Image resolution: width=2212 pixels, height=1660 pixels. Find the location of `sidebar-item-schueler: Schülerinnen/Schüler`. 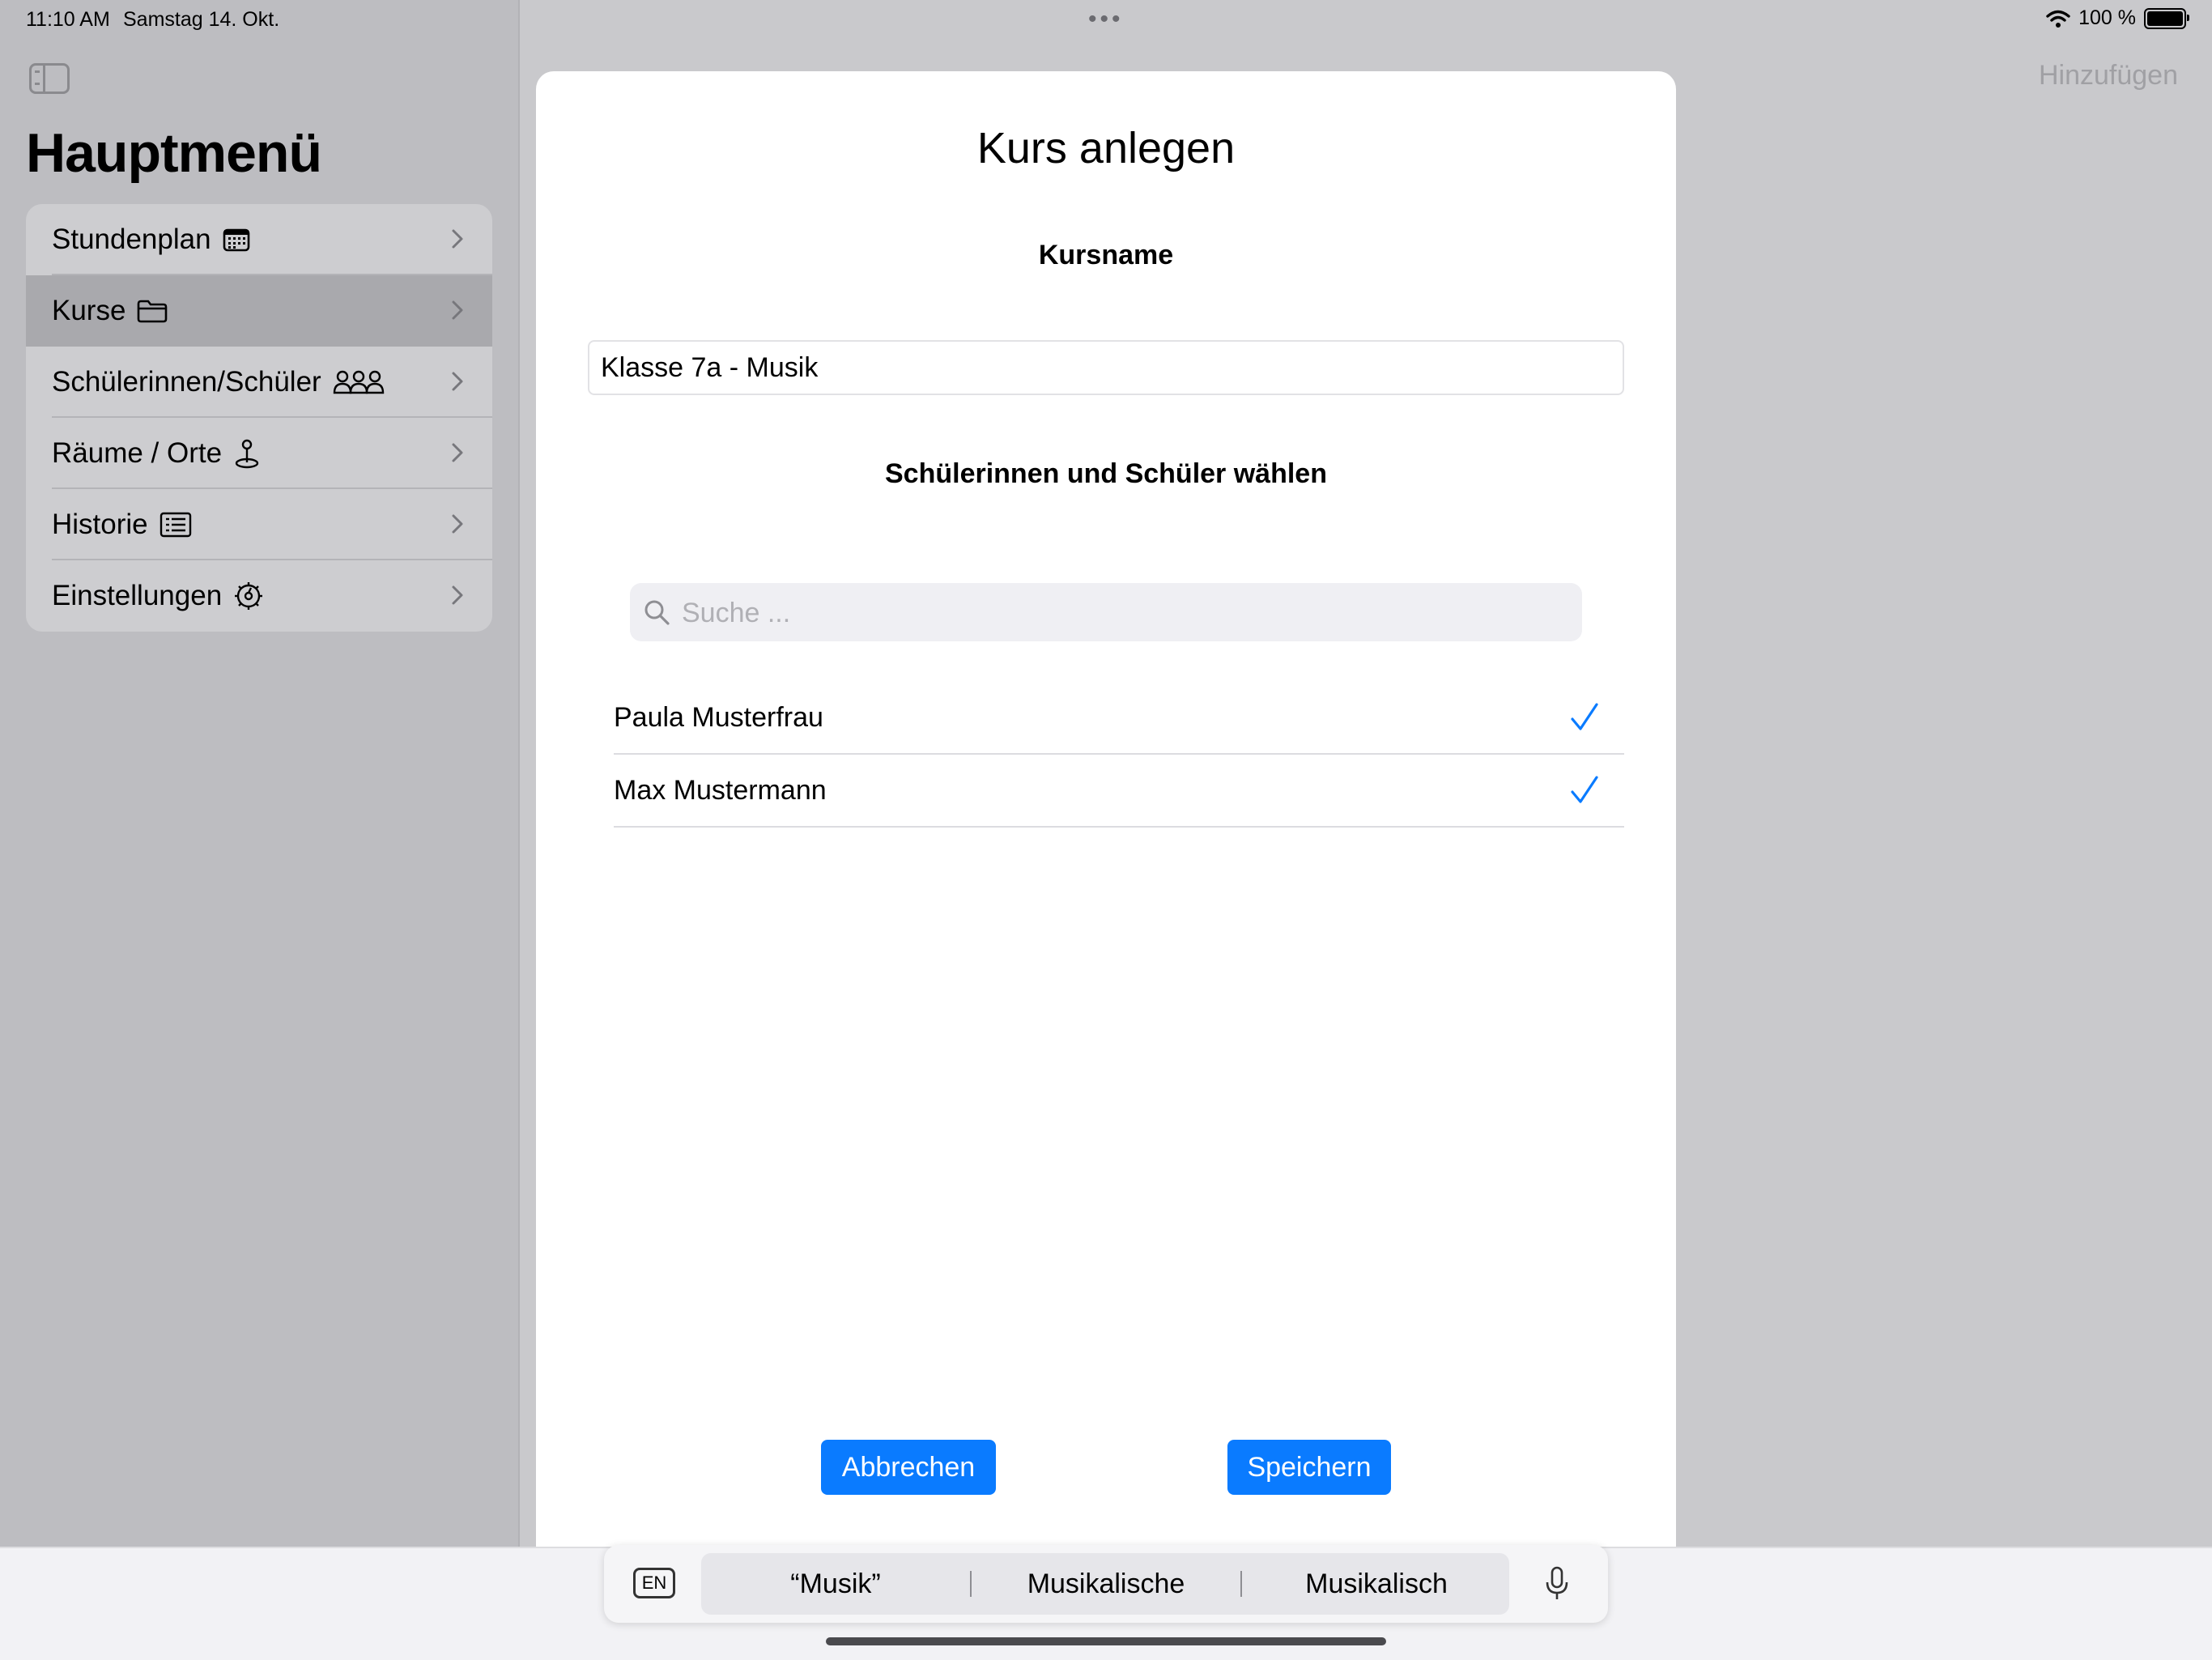

sidebar-item-schueler: Schülerinnen/Schüler is located at coordinates (259, 382).